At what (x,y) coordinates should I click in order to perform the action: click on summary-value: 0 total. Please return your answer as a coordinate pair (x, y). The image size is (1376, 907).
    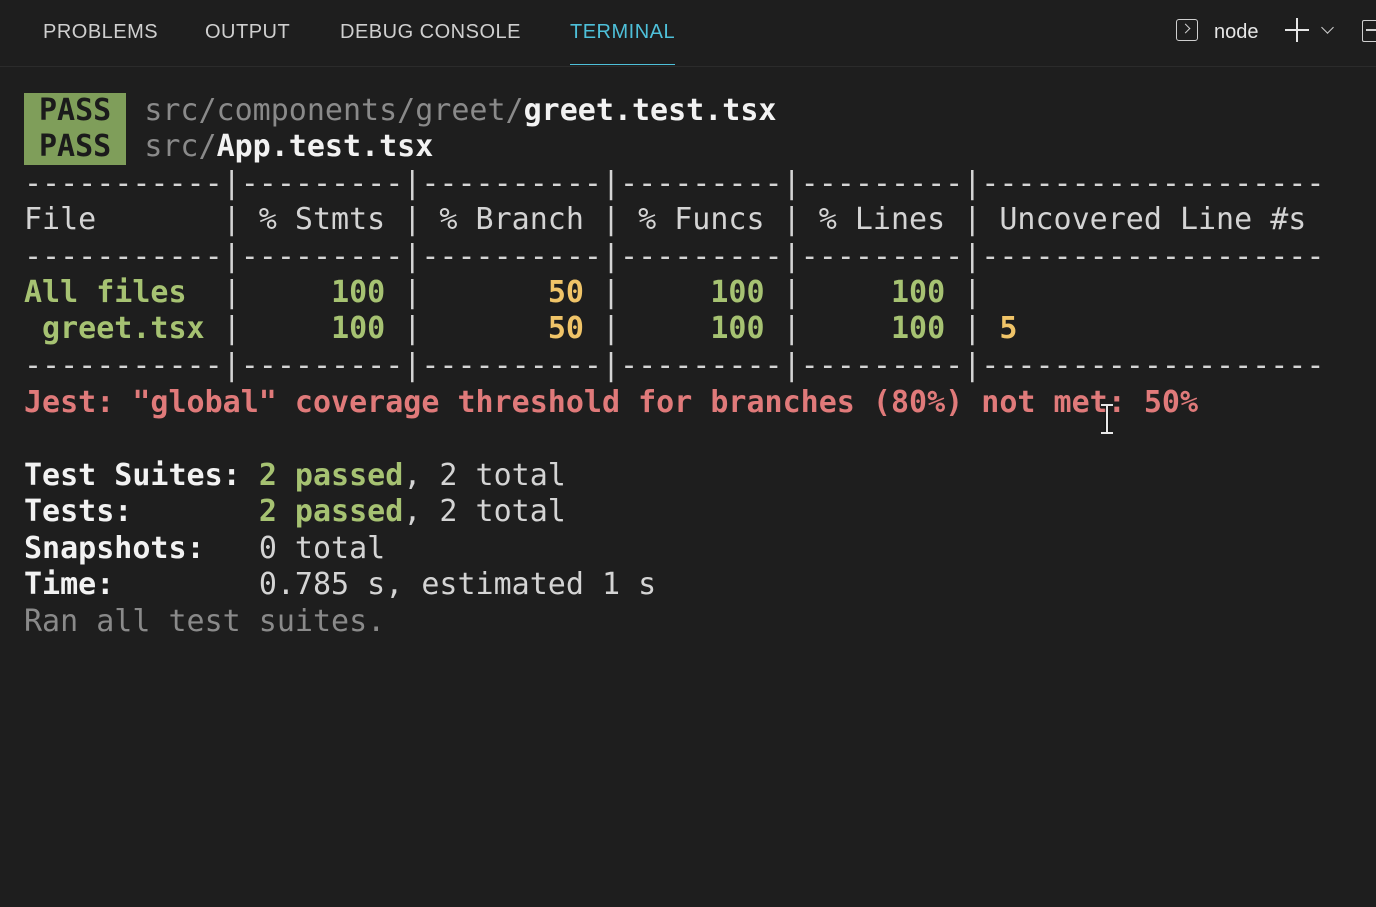
    Looking at the image, I should click on (322, 548).